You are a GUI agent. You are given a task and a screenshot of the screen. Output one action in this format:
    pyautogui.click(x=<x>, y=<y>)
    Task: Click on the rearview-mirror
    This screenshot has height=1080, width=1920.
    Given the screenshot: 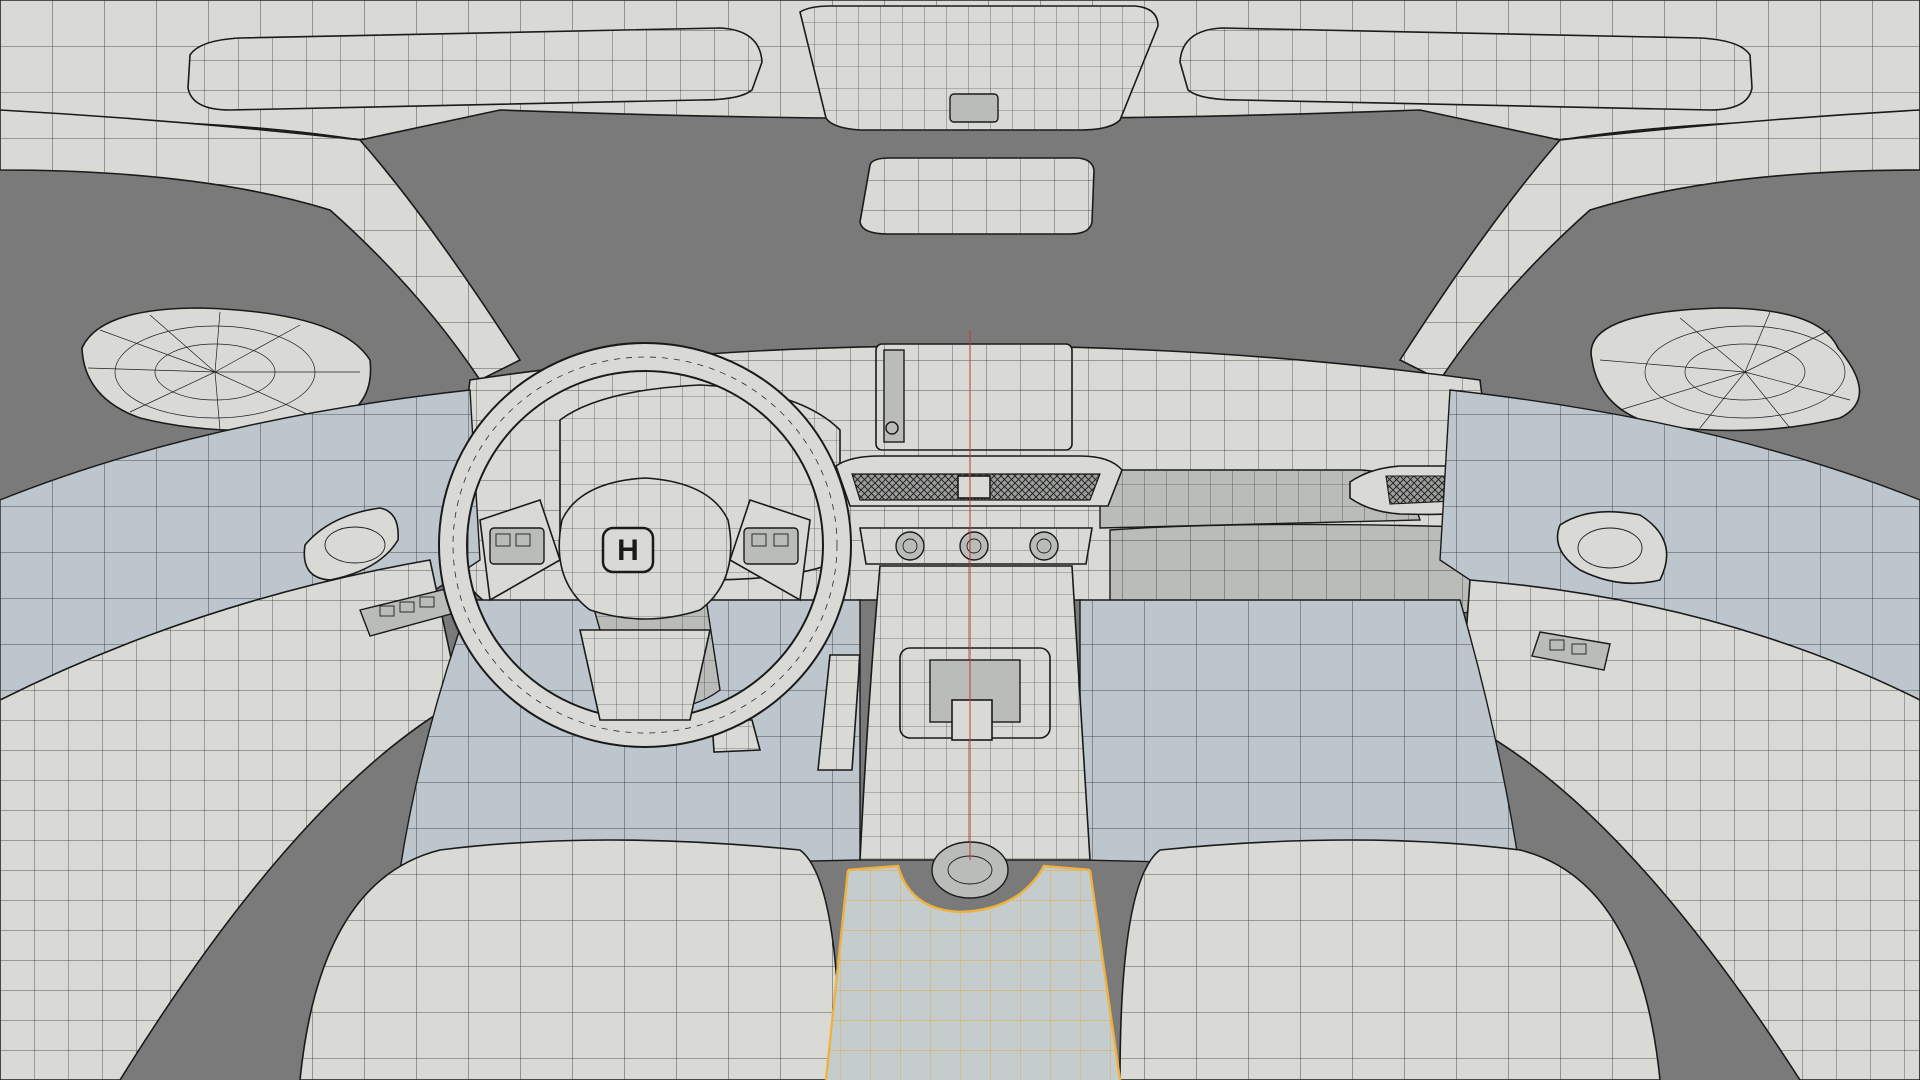 What is the action you would take?
    pyautogui.click(x=977, y=196)
    